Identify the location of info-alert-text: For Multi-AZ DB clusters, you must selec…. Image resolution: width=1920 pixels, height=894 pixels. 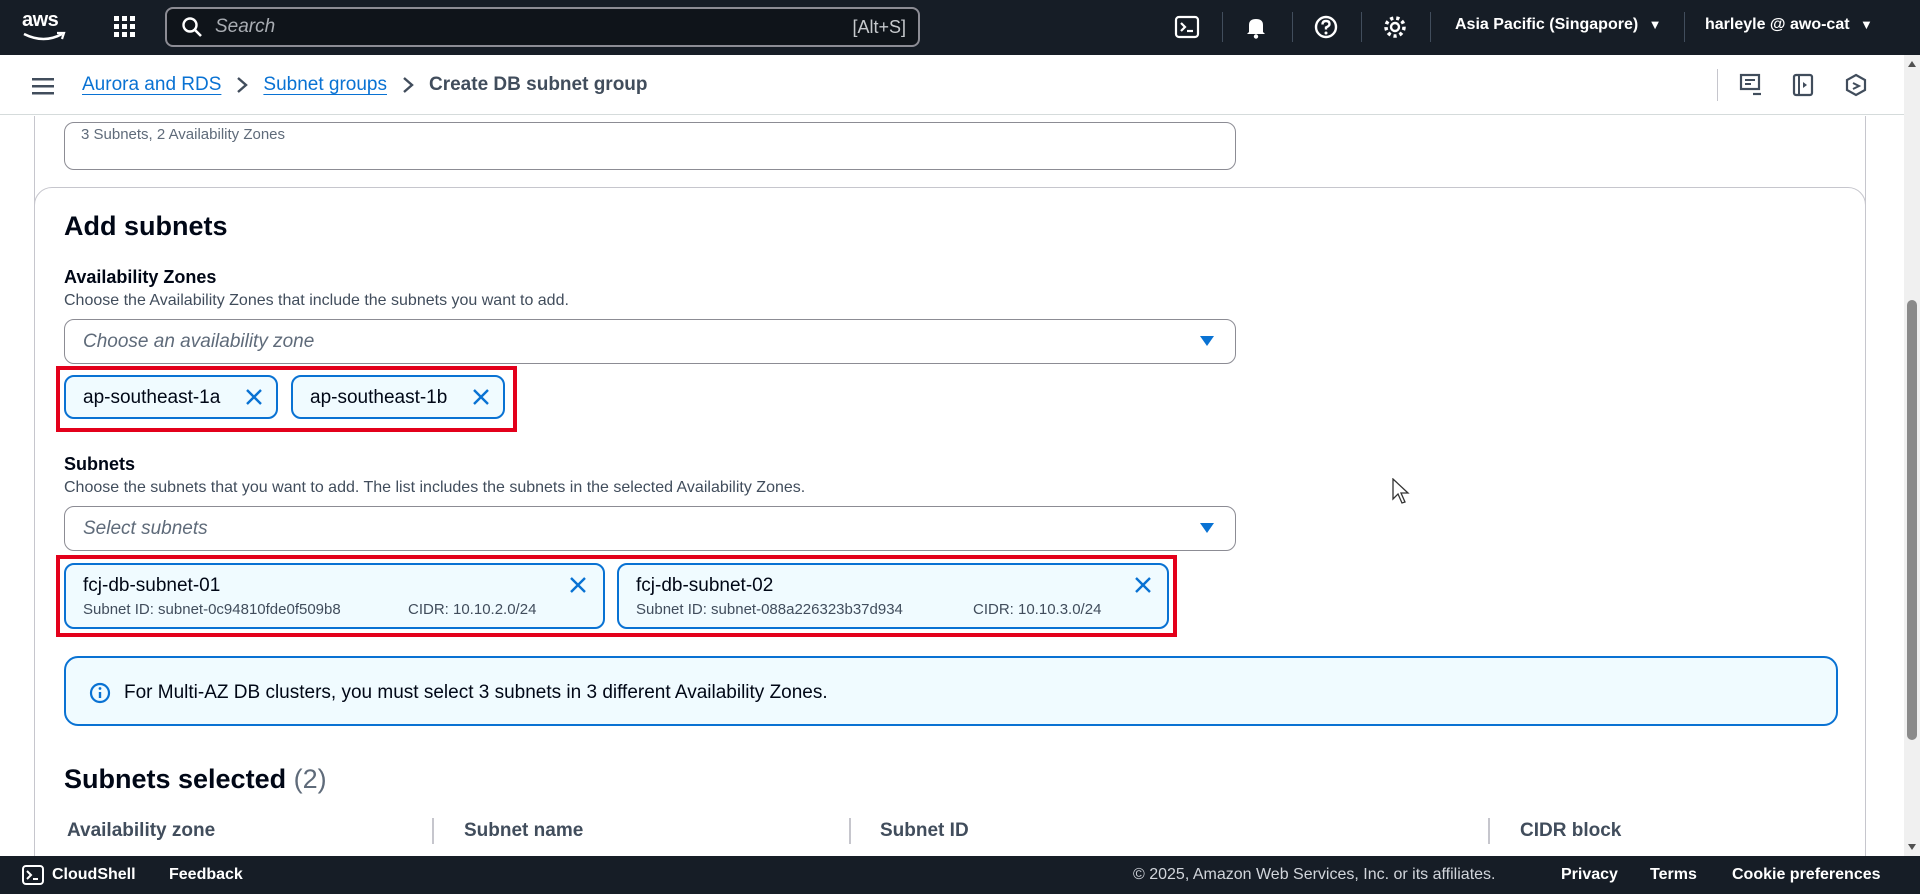
(476, 692).